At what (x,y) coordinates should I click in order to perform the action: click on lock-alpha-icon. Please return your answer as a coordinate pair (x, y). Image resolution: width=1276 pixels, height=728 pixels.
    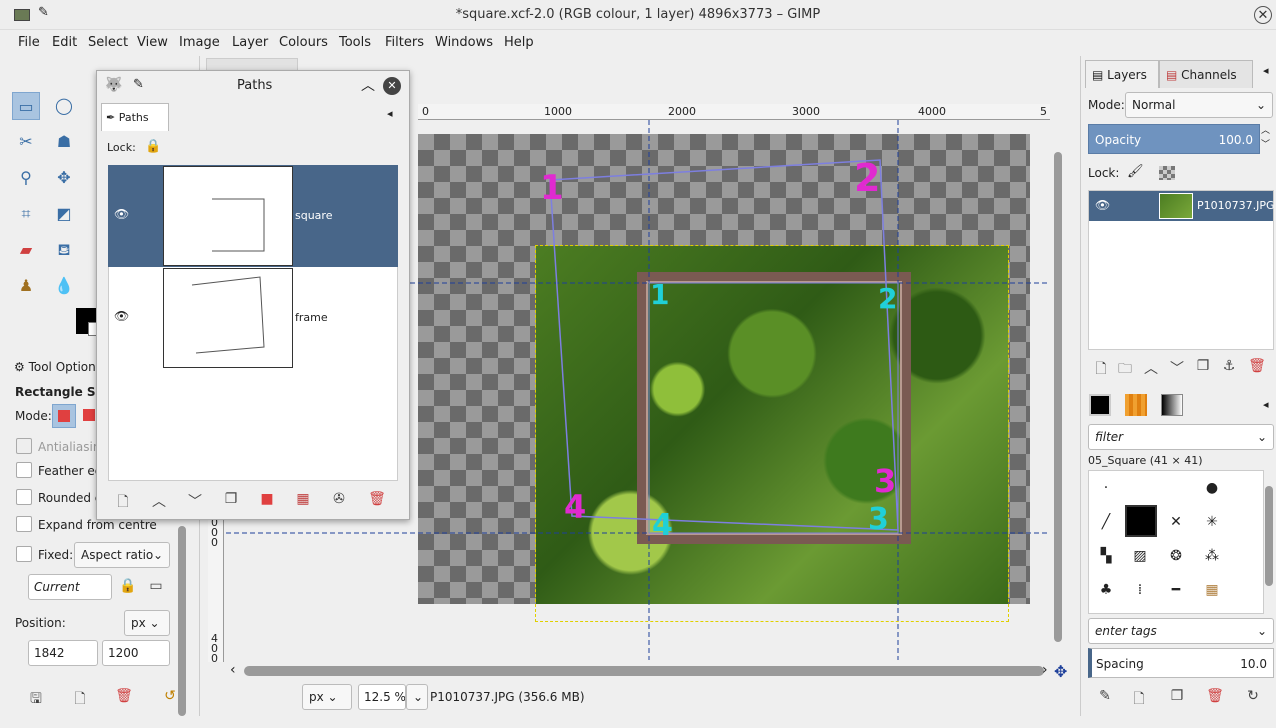
    Looking at the image, I should click on (1167, 173).